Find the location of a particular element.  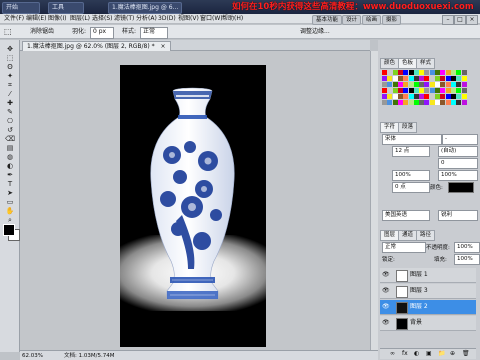

layer-row: 👁 图层 2 is located at coordinates (428, 307).